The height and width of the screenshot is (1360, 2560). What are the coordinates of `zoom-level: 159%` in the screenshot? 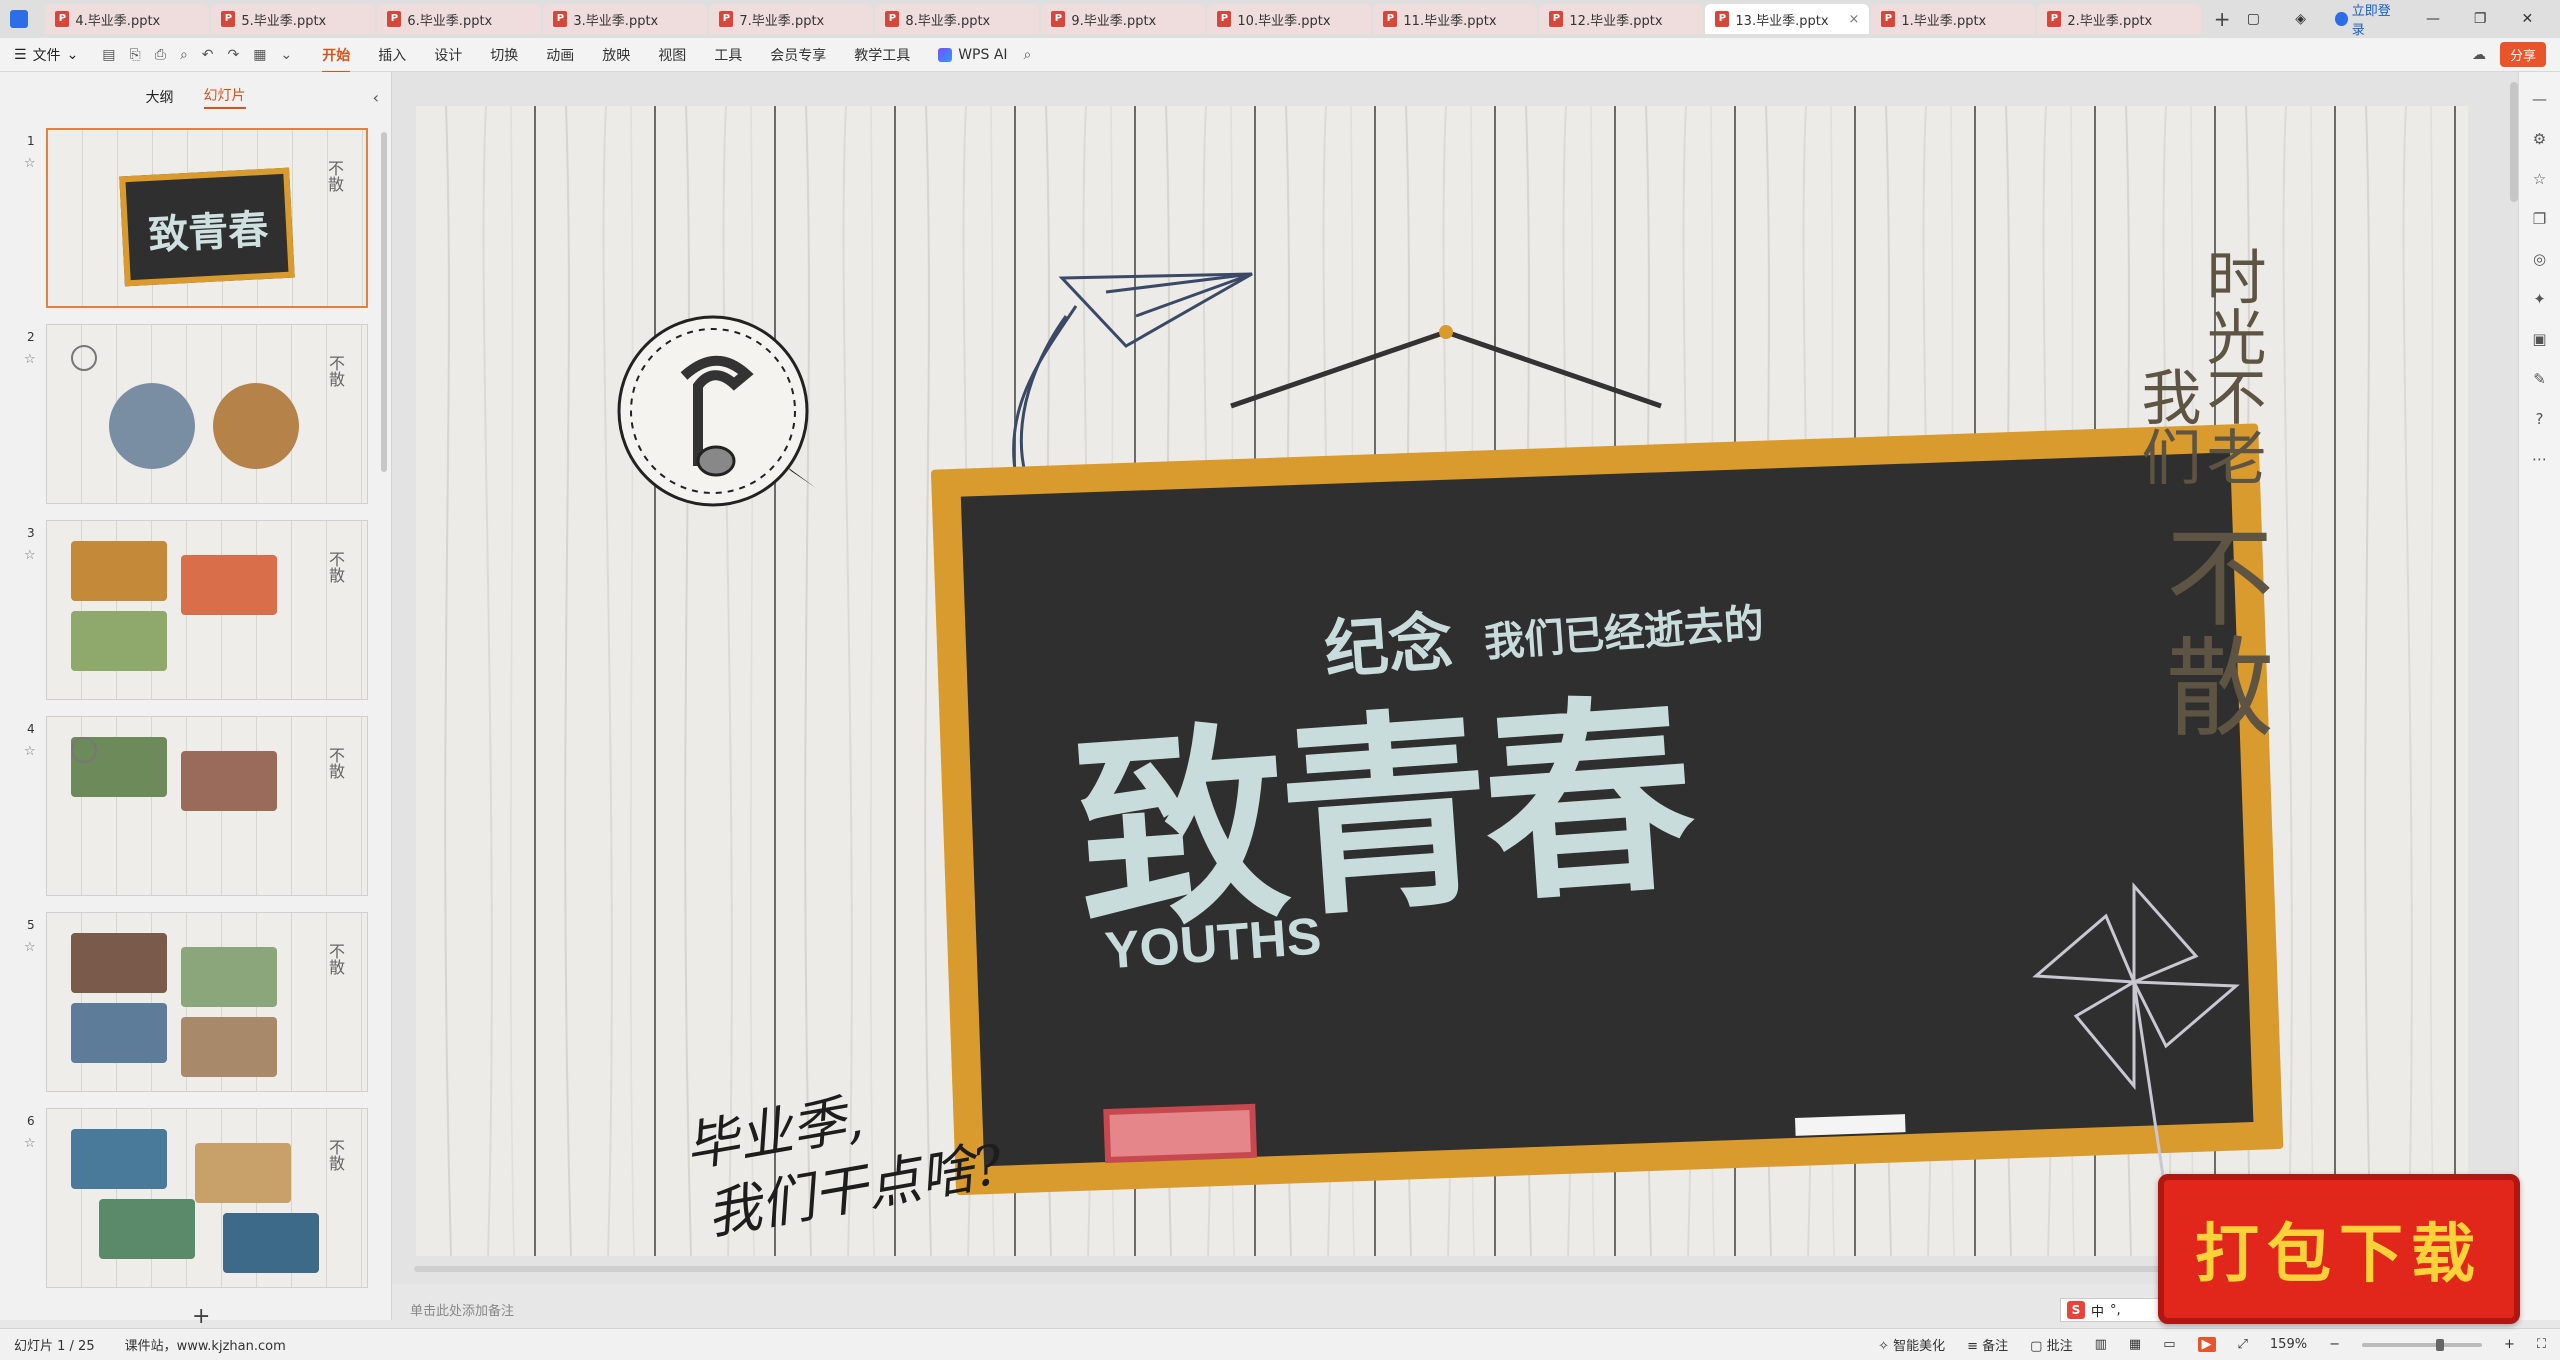 It's located at (2288, 1344).